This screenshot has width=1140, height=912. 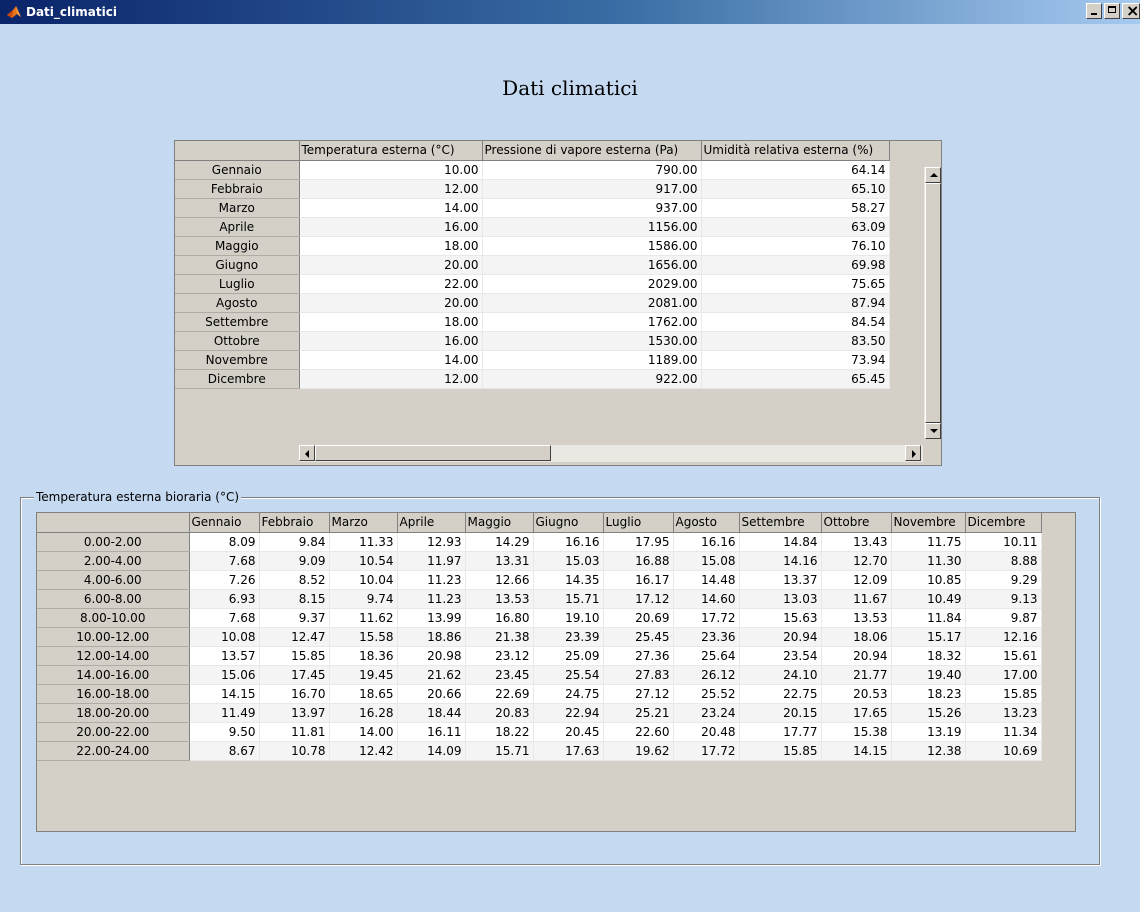 What do you see at coordinates (294, 542) in the screenshot?
I see `table-cell: 9.84` at bounding box center [294, 542].